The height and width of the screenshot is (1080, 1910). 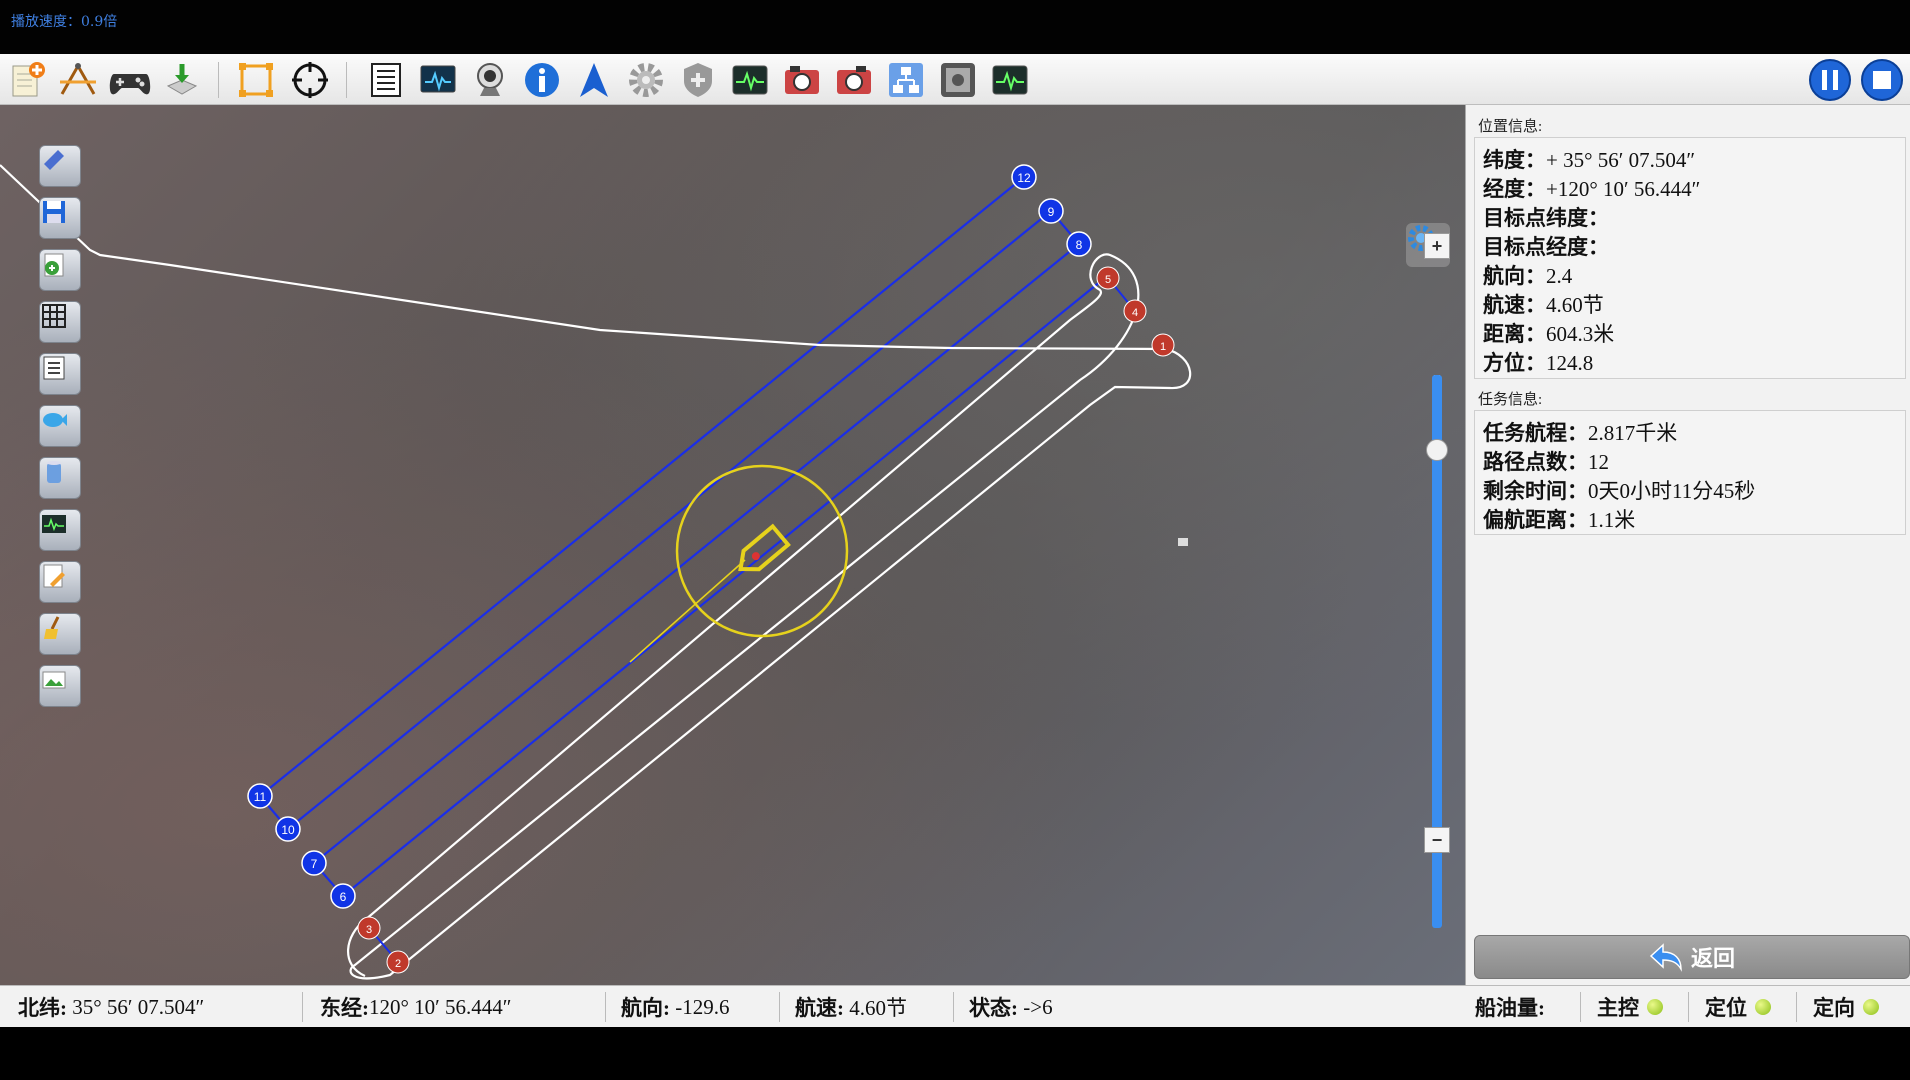 I want to click on target-crosshair-icon, so click(x=310, y=80).